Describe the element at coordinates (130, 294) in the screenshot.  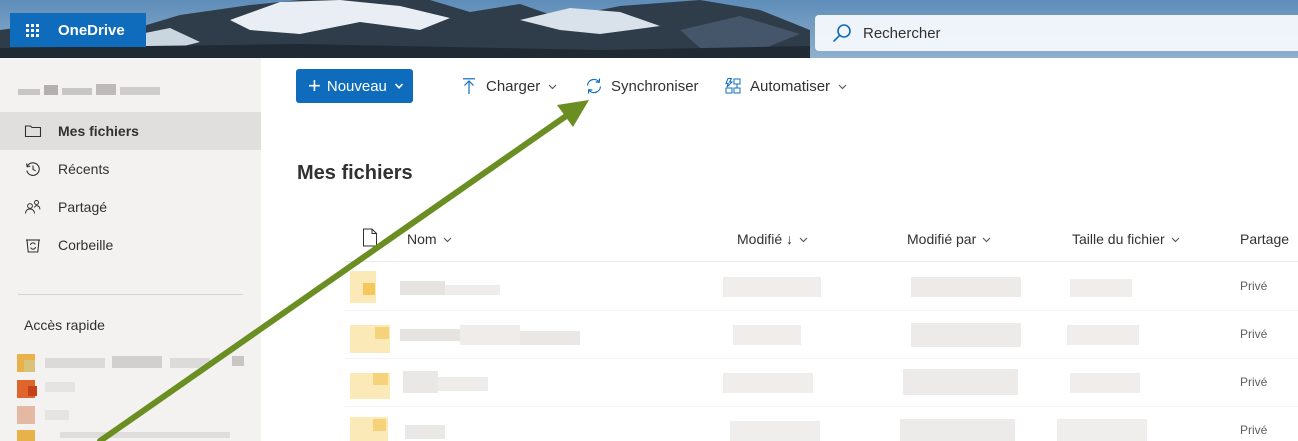
I see `nav-divider` at that location.